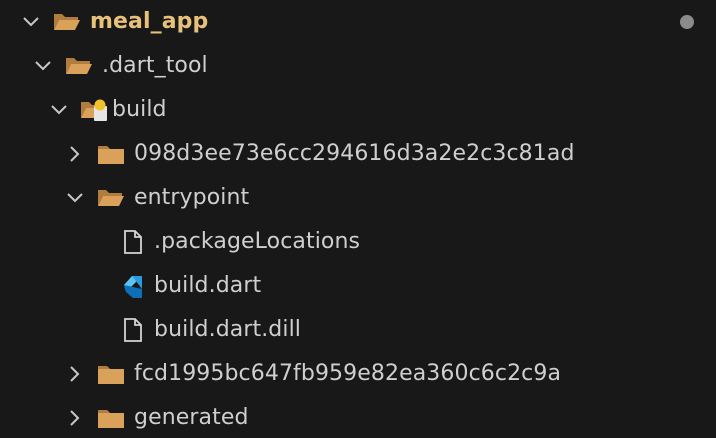 The image size is (716, 438). I want to click on tree-item-hash-folder-2: fcd1995bc647fb959e82ea360c6c2c9a, so click(358, 374).